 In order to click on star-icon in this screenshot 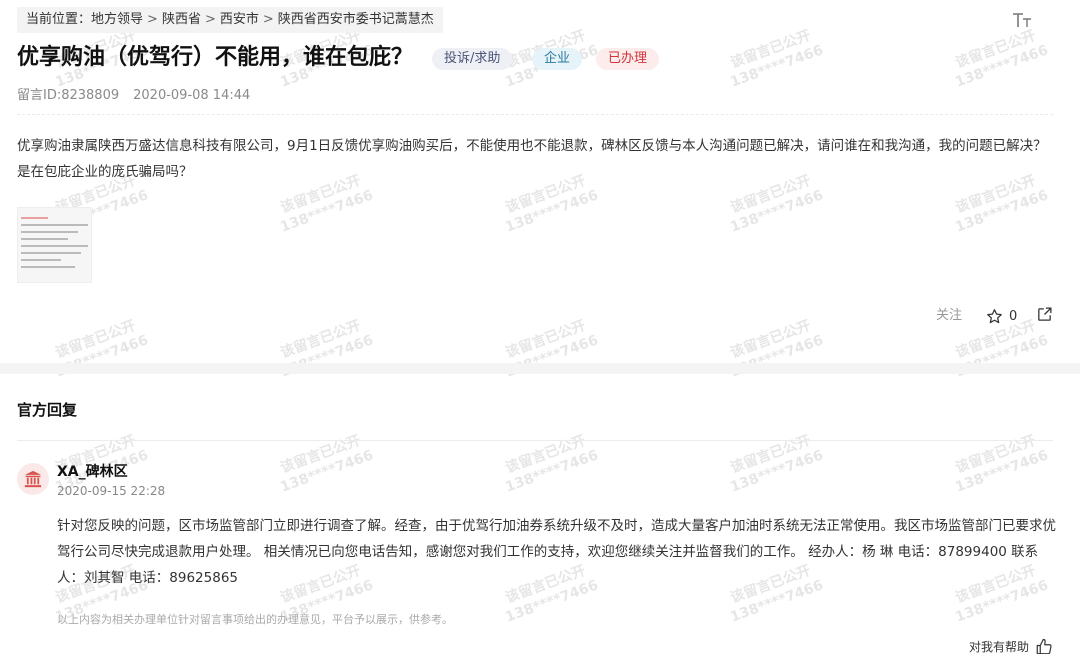, I will do `click(994, 315)`.